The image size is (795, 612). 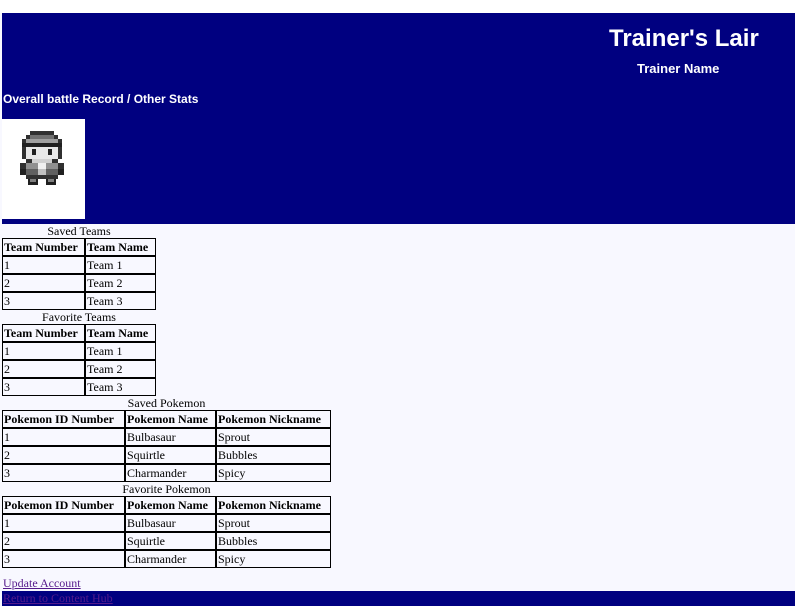 I want to click on pixel-trainer-sprite-icon, so click(x=42, y=158).